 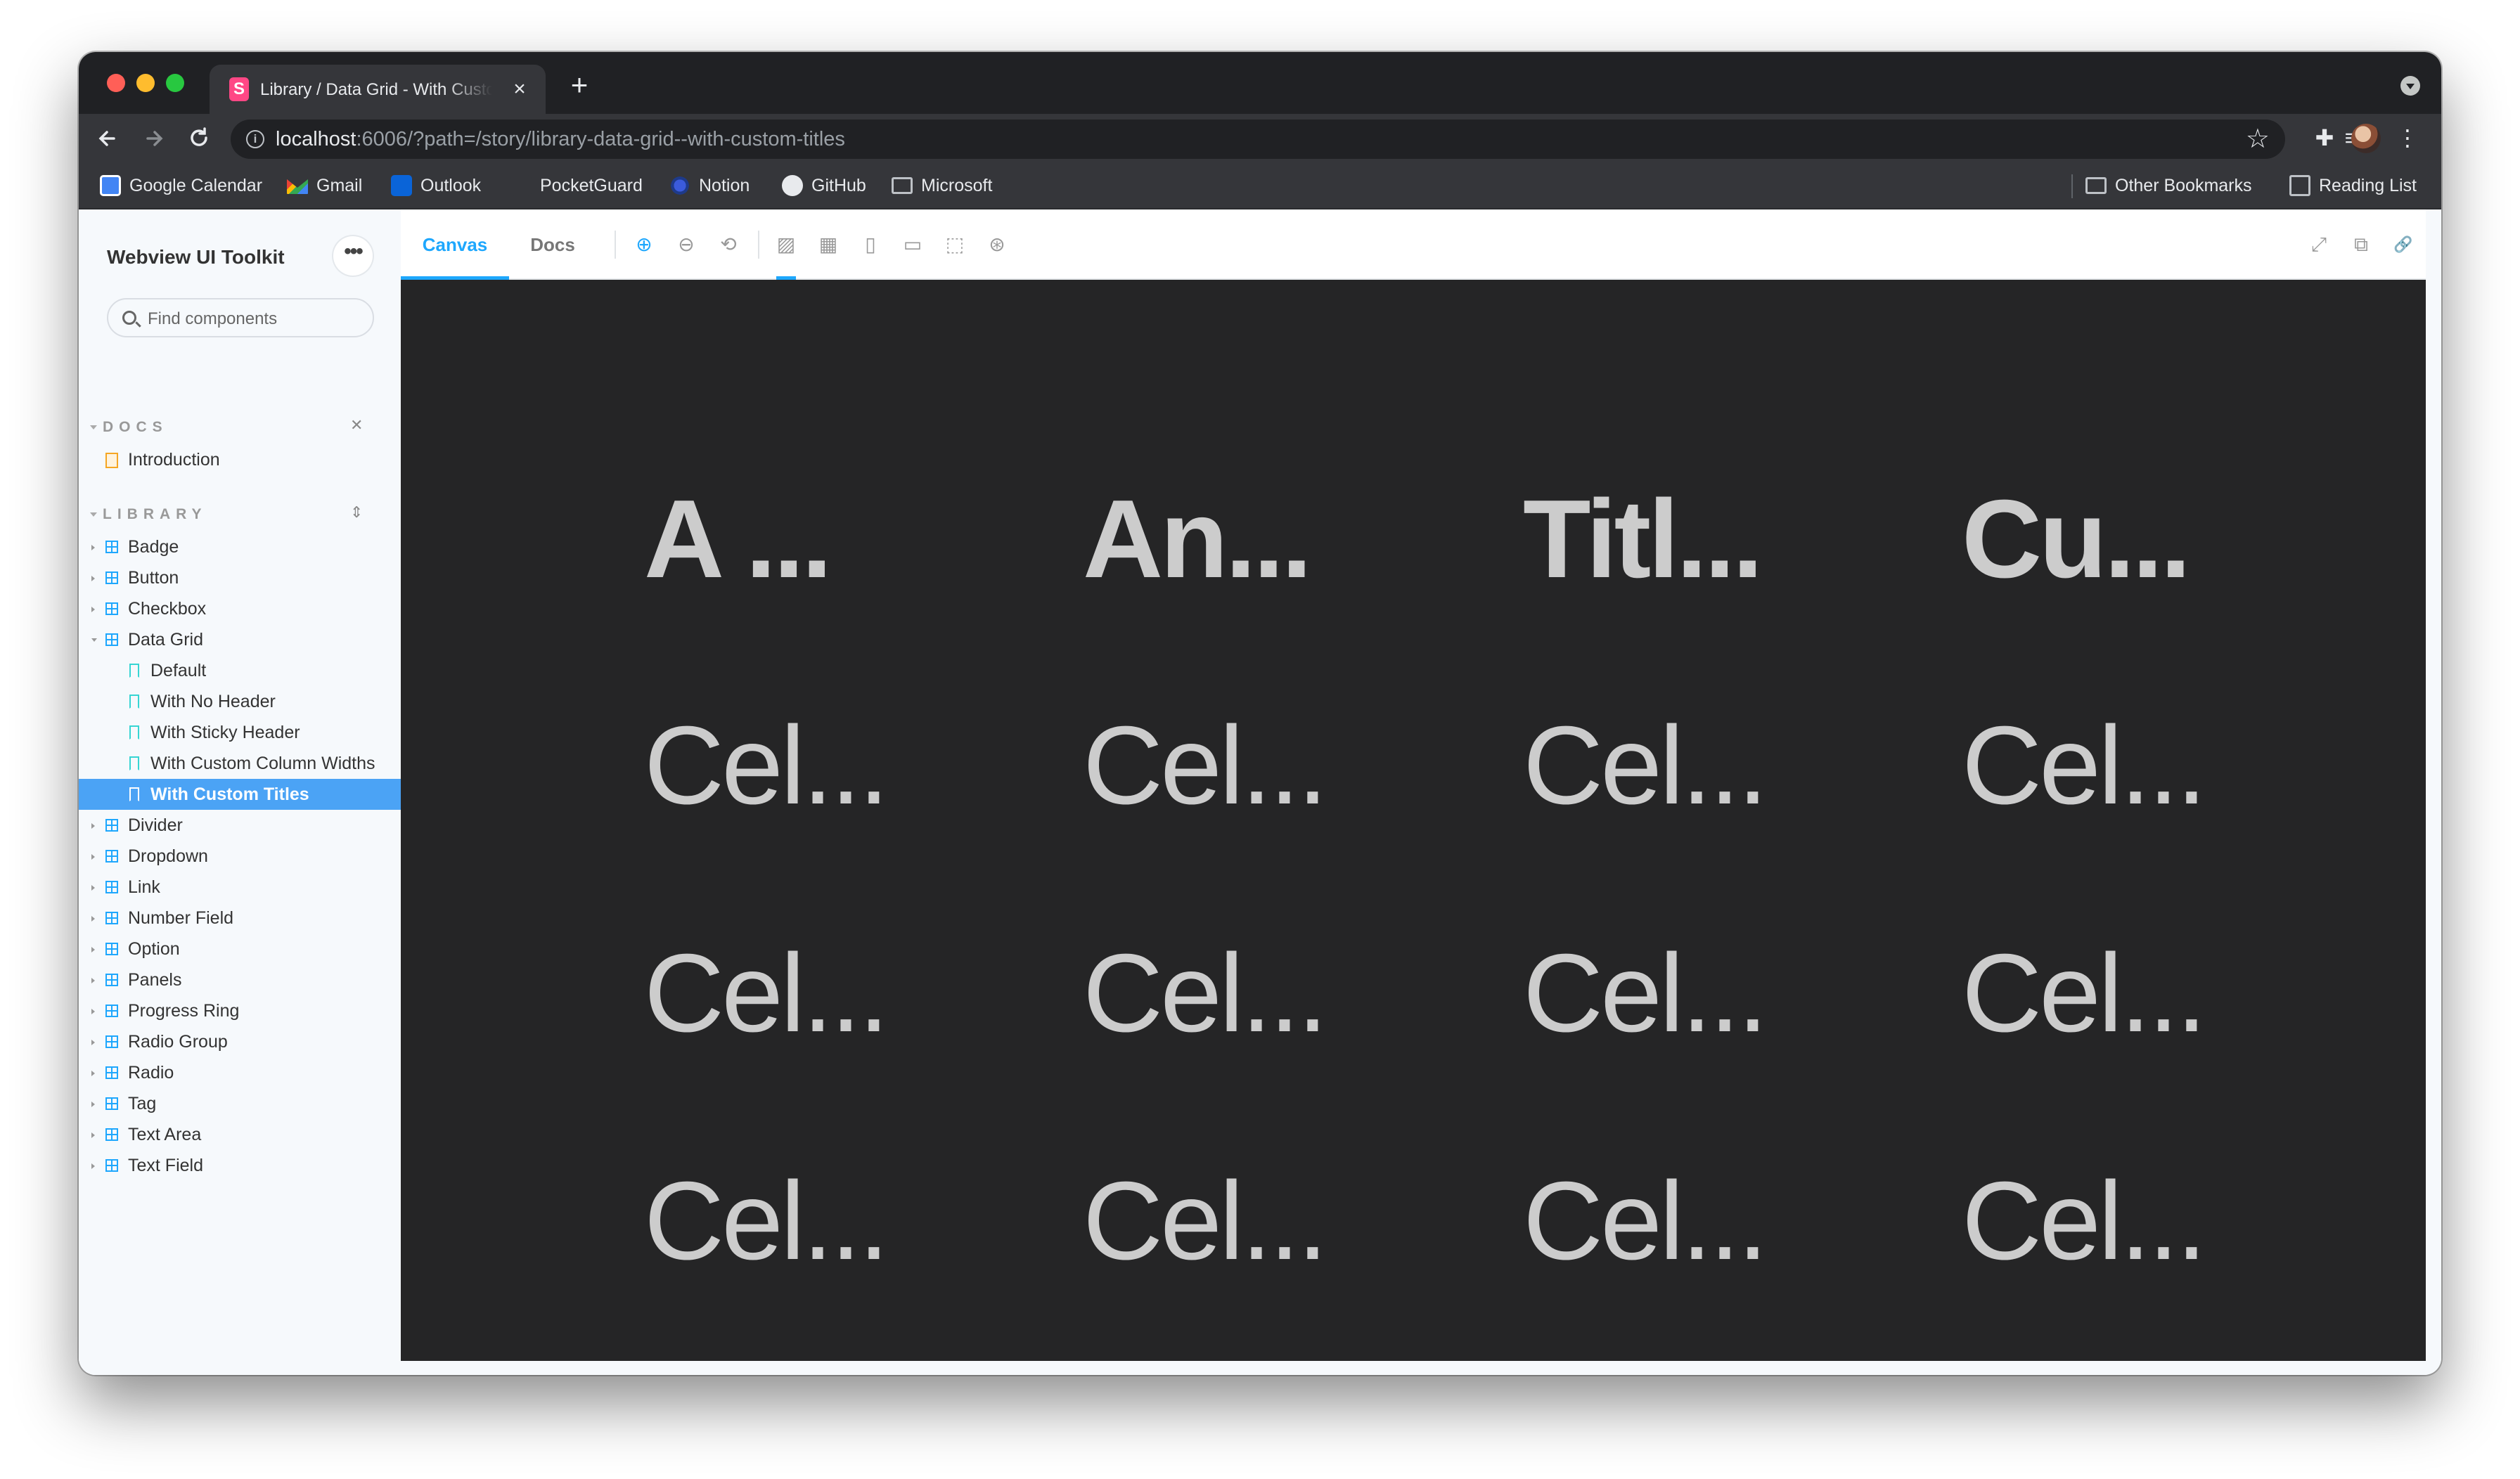 I want to click on sidebar-item-radio: Radio, so click(x=240, y=1072).